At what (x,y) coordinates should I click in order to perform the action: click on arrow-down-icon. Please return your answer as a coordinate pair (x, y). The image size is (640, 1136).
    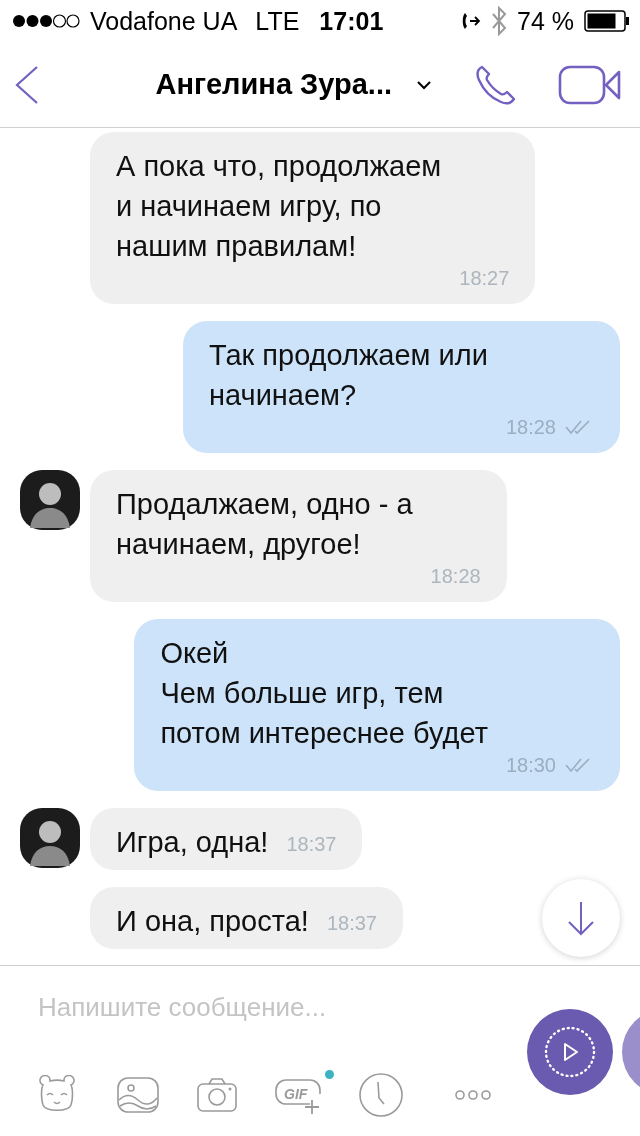
    Looking at the image, I should click on (581, 918).